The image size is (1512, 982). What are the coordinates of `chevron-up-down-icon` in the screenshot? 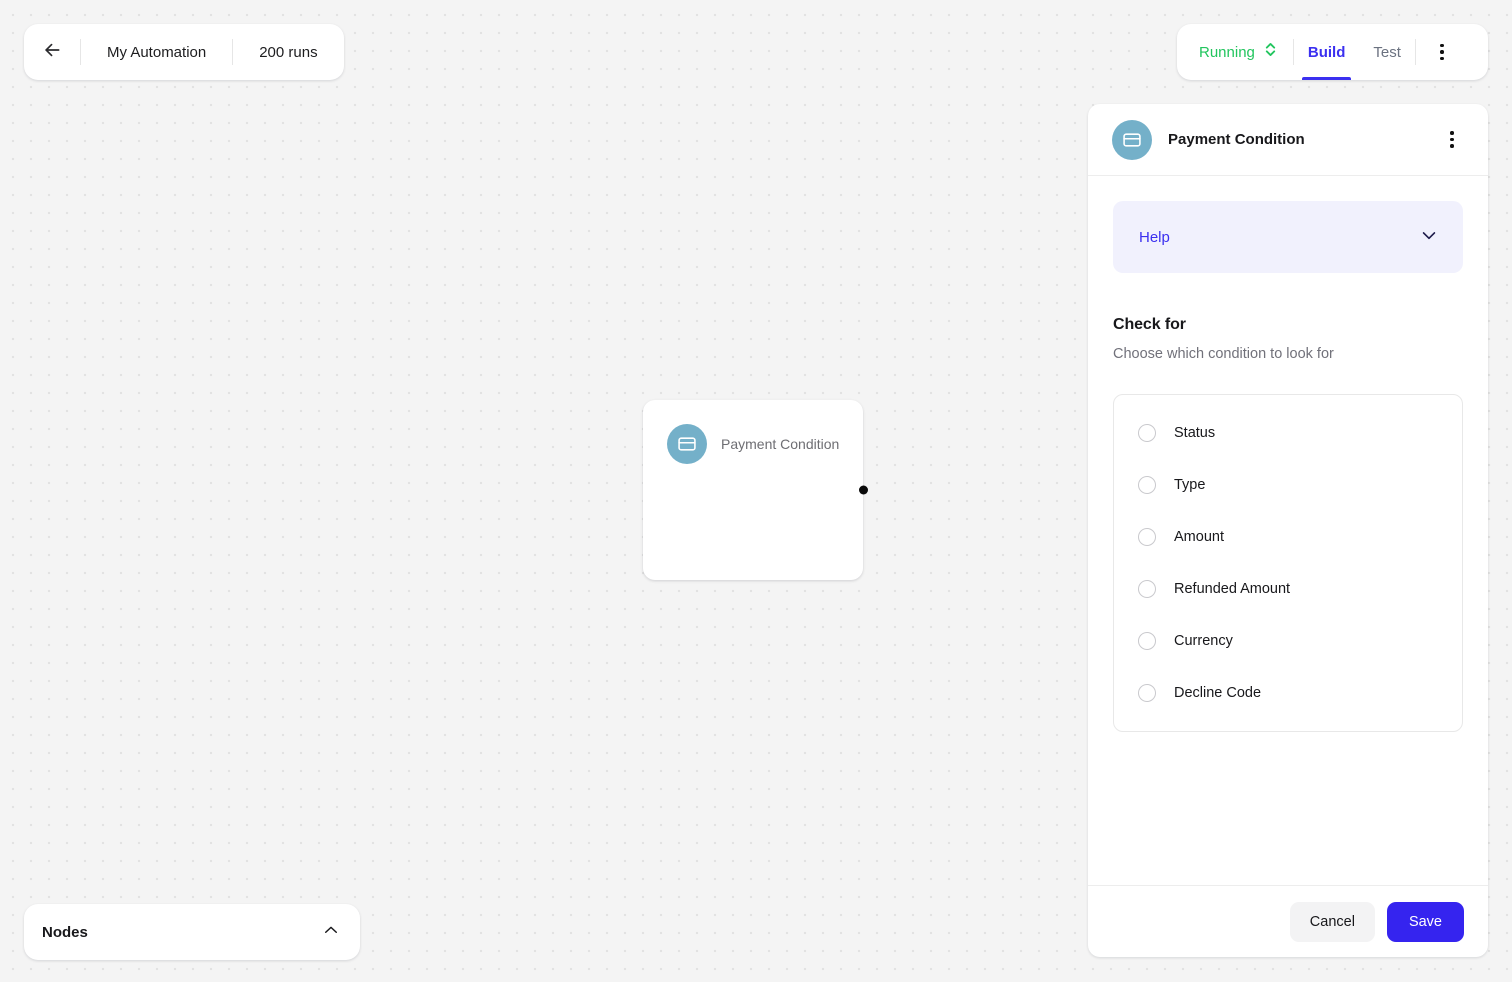 It's located at (1270, 52).